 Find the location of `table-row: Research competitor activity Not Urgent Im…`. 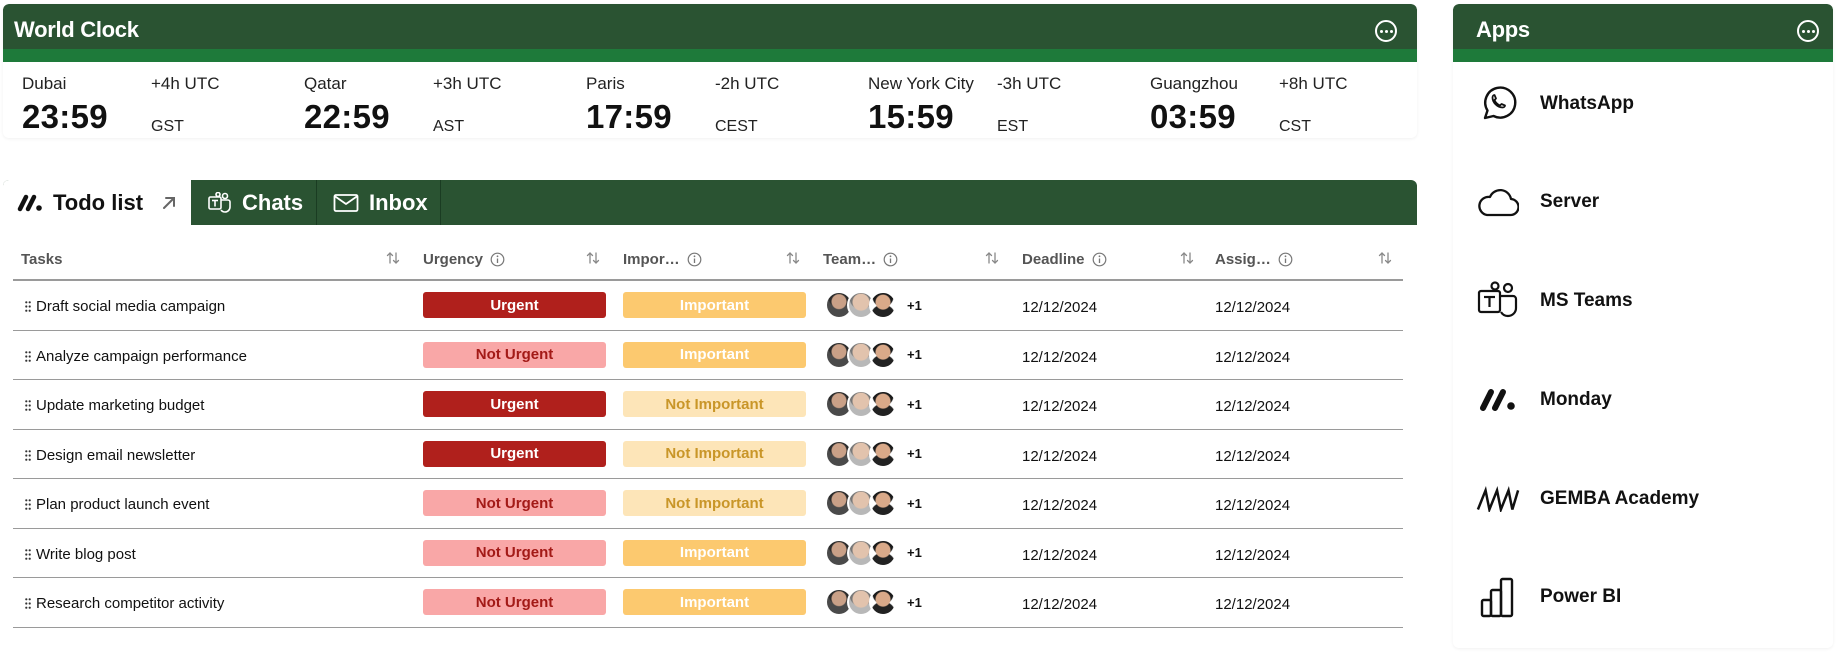

table-row: Research competitor activity Not Urgent Im… is located at coordinates (708, 603).